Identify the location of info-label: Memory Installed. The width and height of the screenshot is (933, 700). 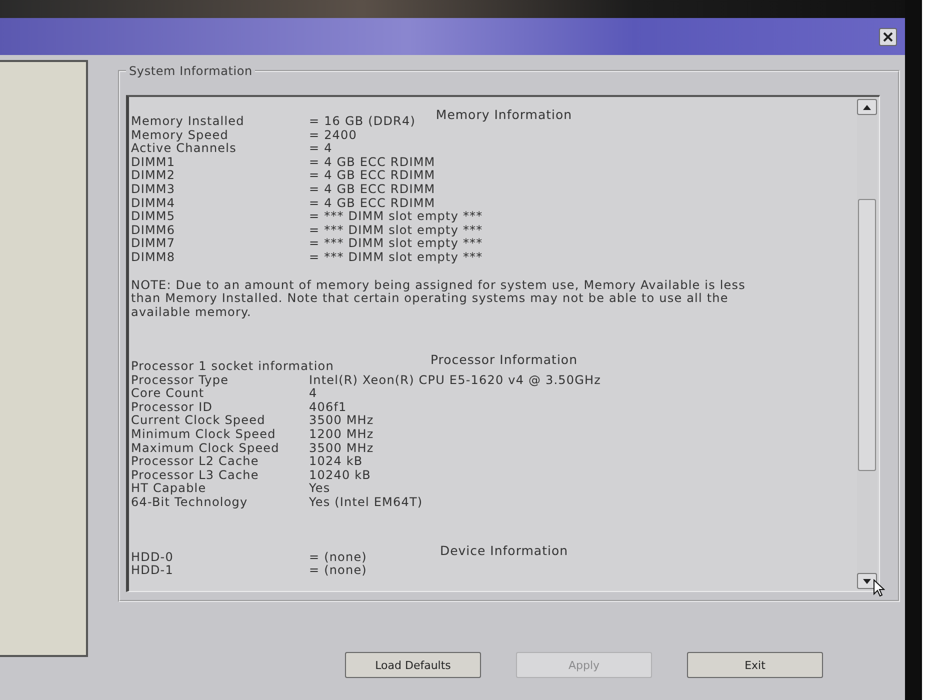
(188, 122).